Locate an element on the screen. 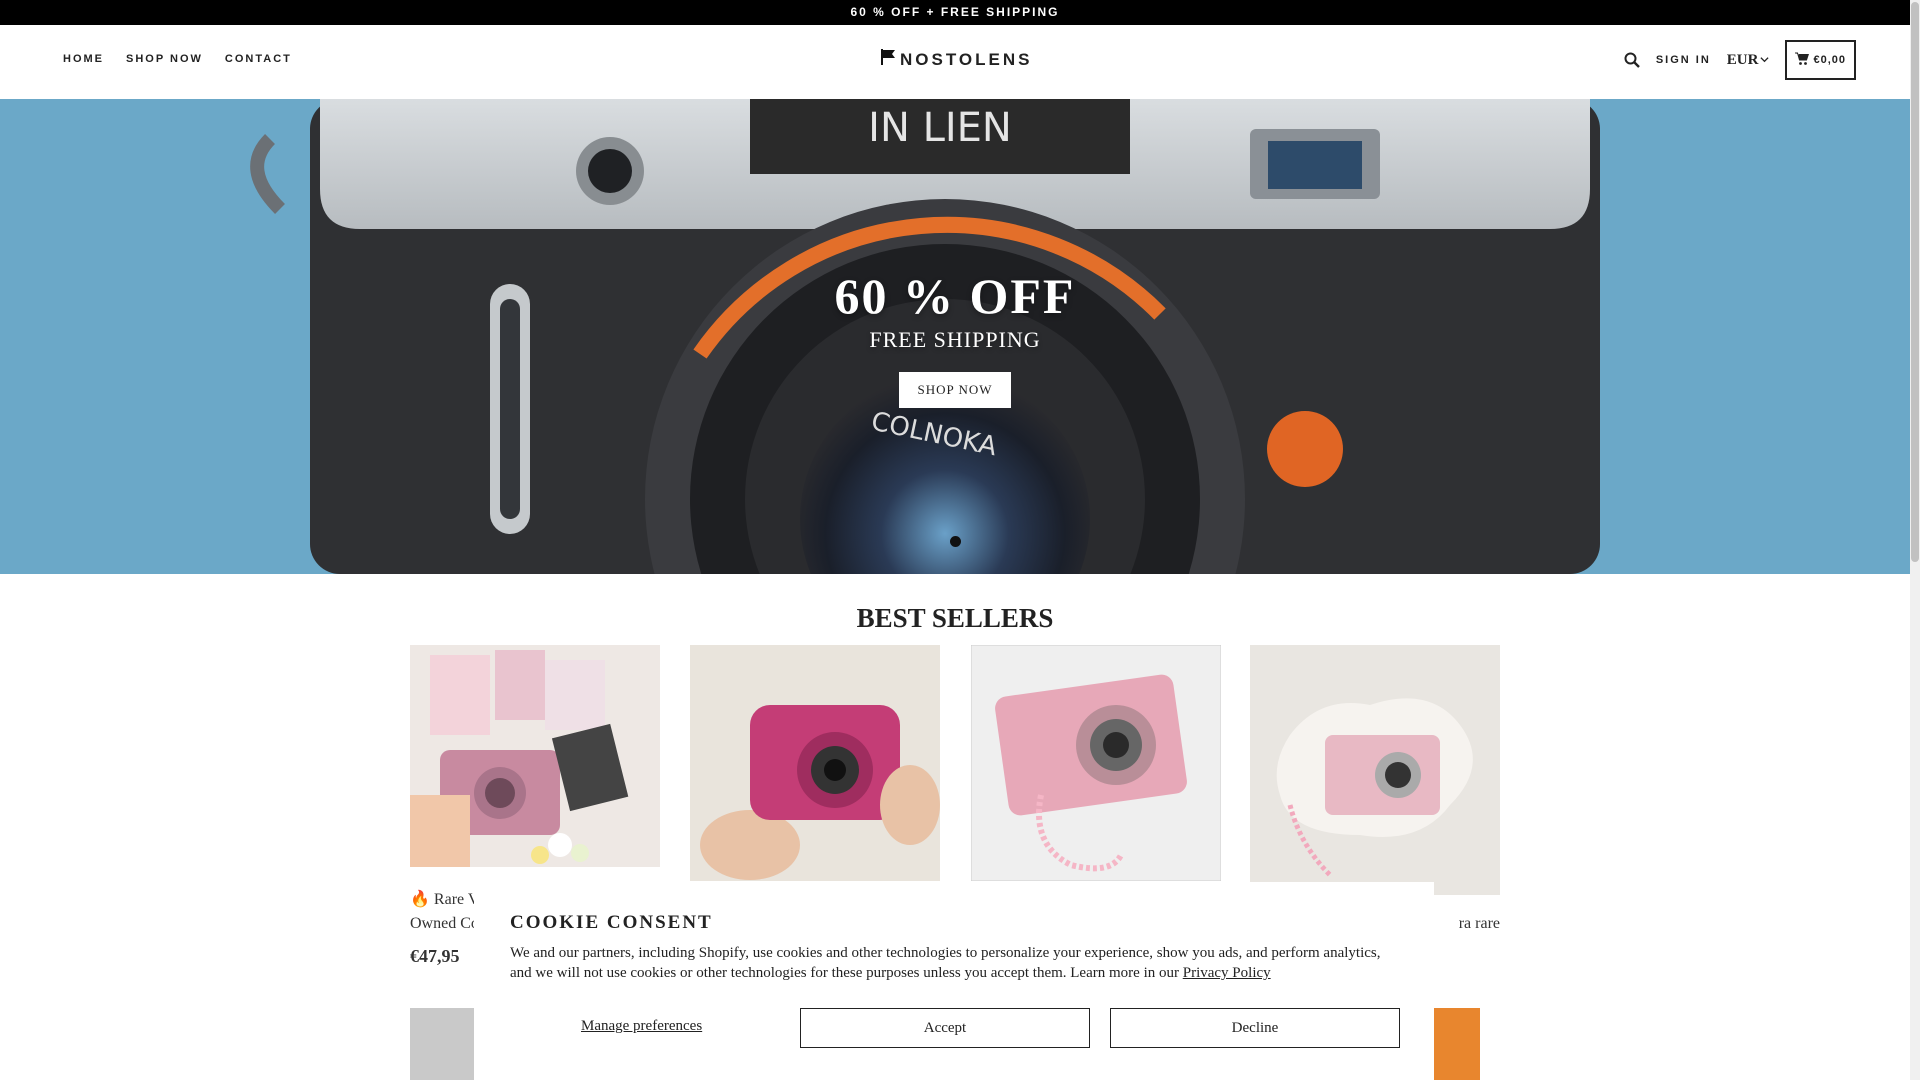 This screenshot has height=1080, width=1920. currency-label: EUR is located at coordinates (1742, 59).